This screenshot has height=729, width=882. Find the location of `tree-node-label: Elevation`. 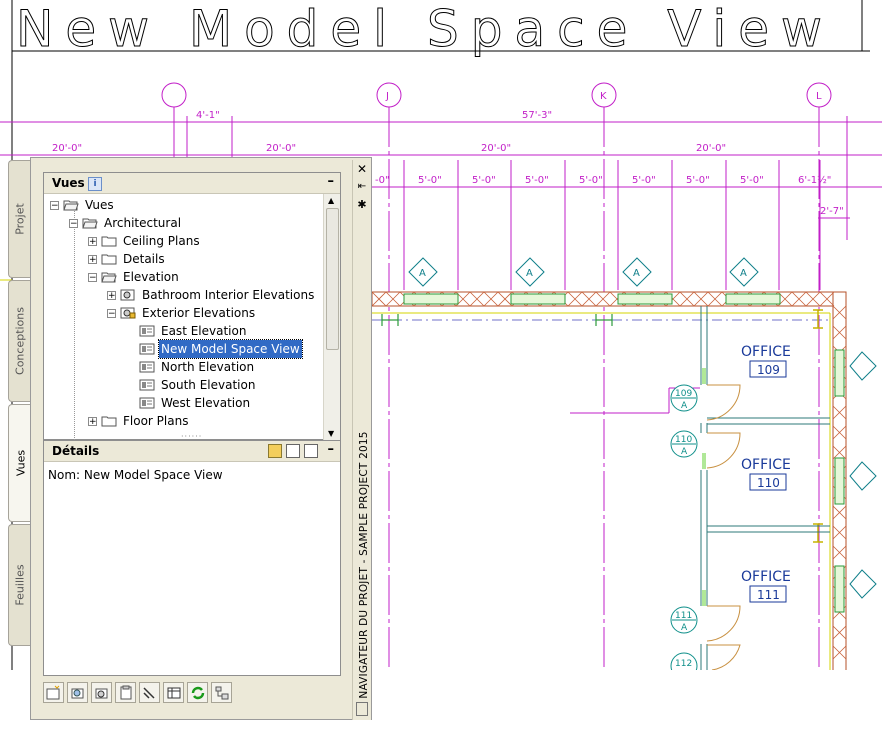

tree-node-label: Elevation is located at coordinates (151, 277).